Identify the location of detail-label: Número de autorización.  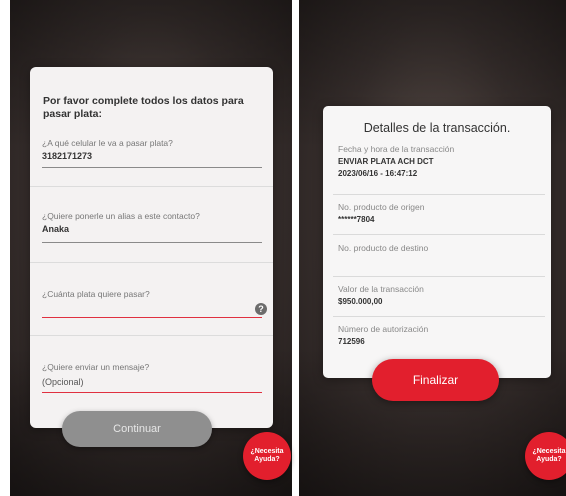
(383, 329).